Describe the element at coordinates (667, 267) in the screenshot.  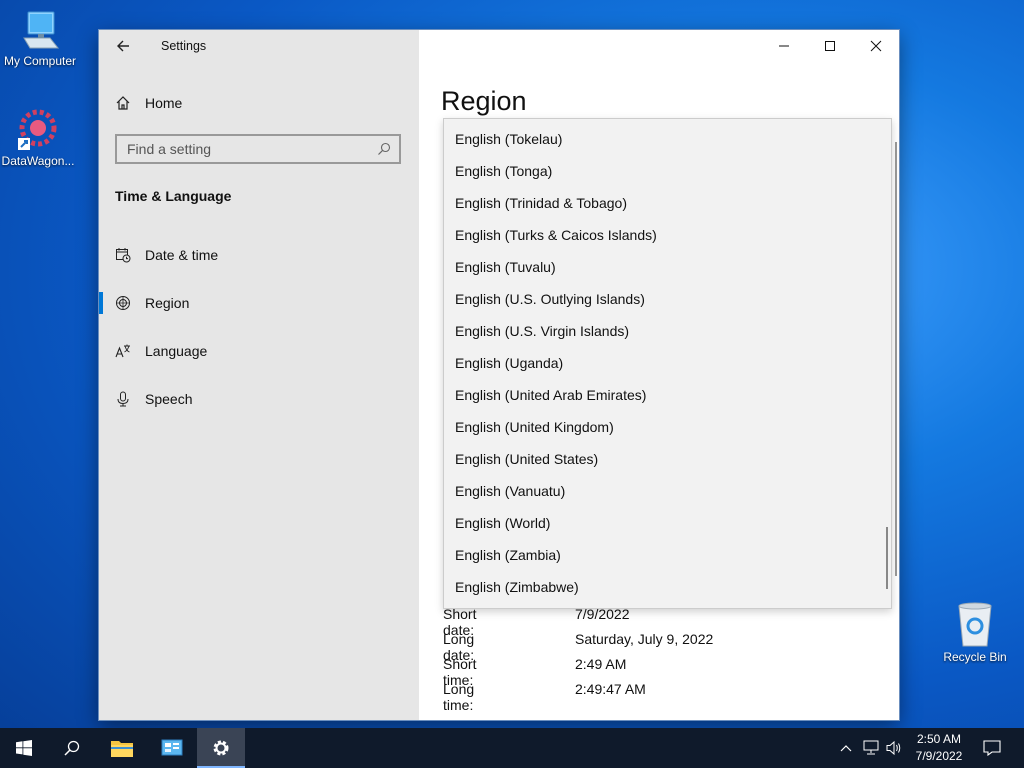
I see `region-option: English (Tuvalu)` at that location.